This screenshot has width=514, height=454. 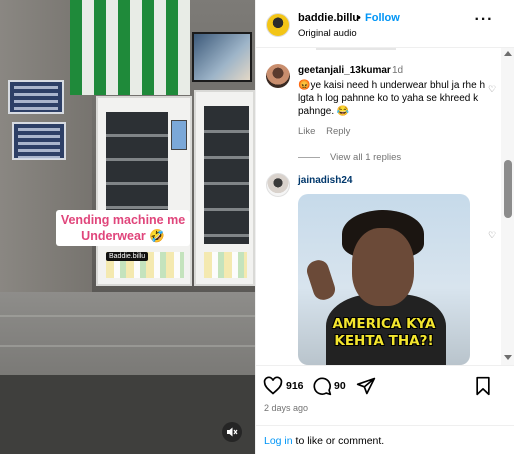 I want to click on comment-like-button: Like, so click(x=306, y=131).